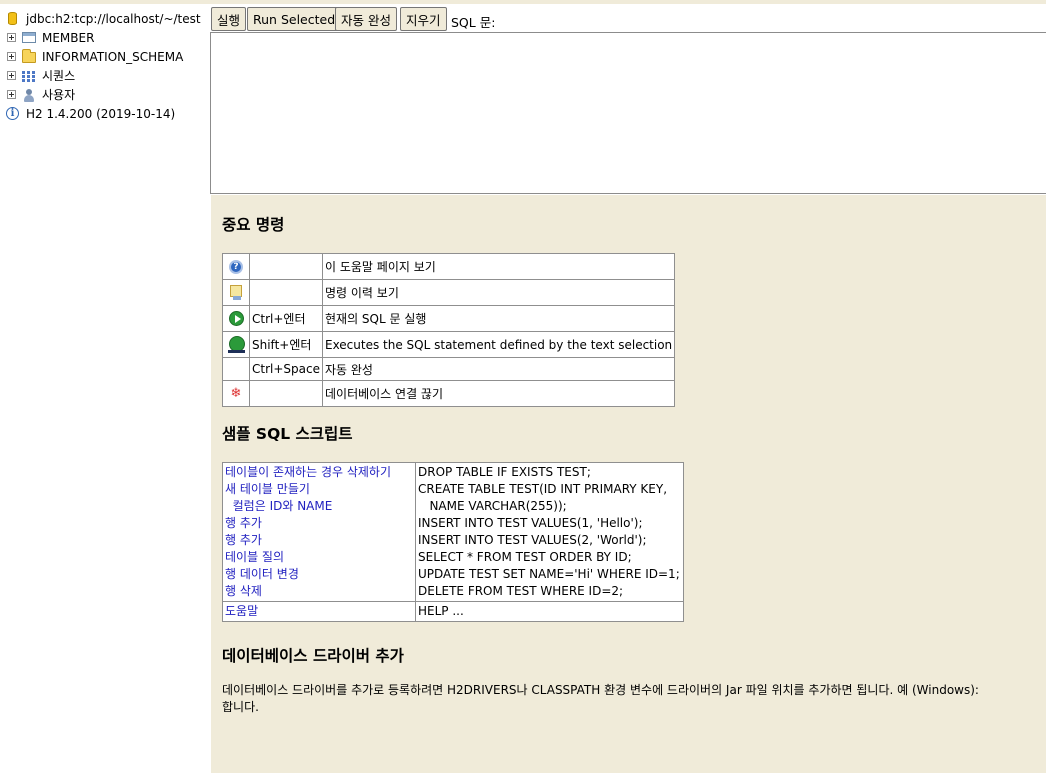 The image size is (1046, 773). I want to click on sample-sql-heading: 샘플 SQL 스크립트, so click(287, 434).